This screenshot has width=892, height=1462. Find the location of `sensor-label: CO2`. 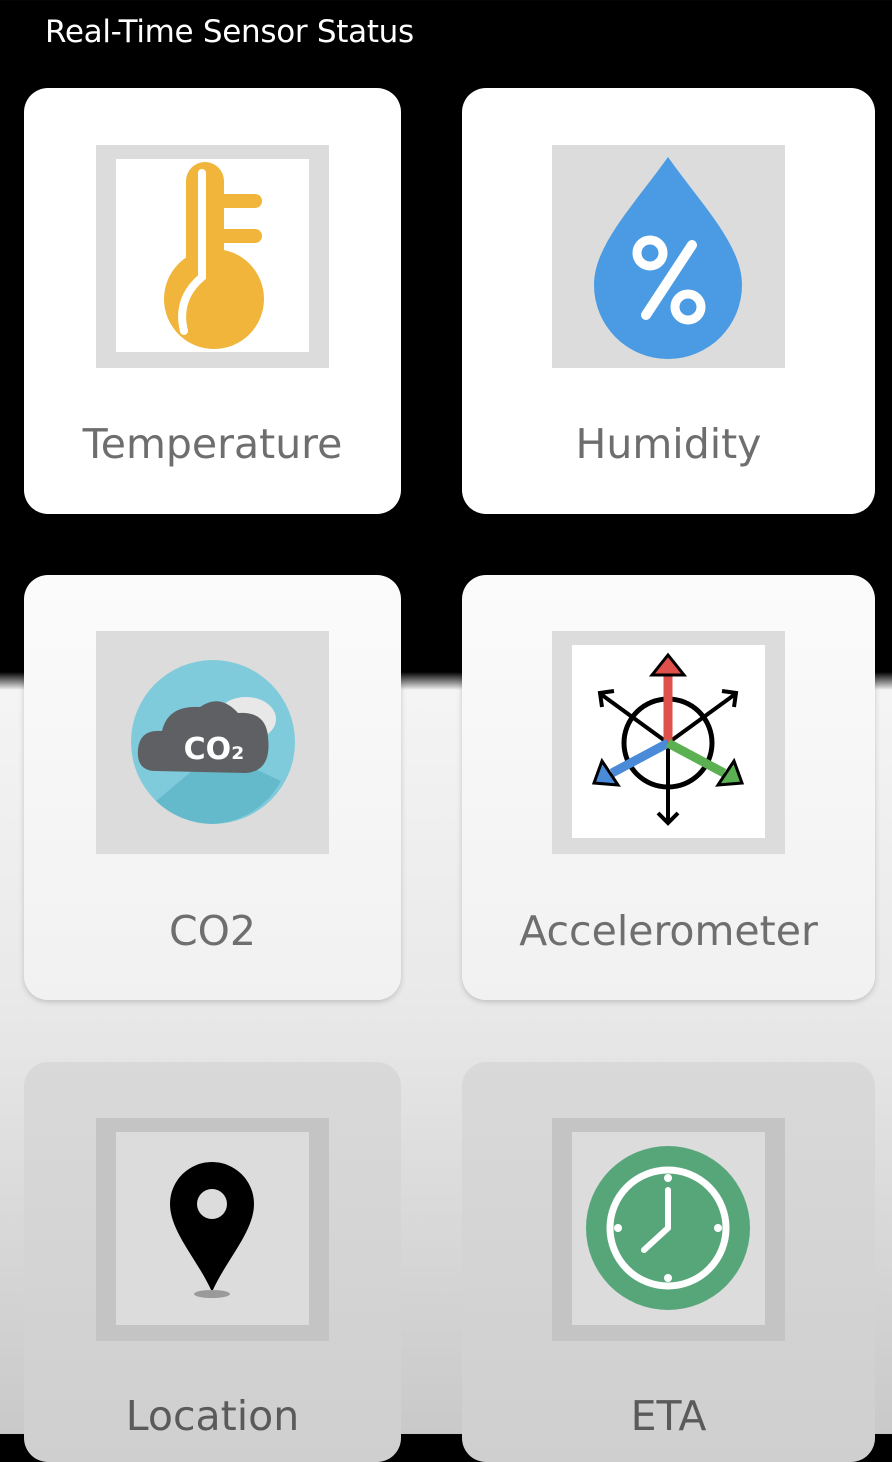

sensor-label: CO2 is located at coordinates (212, 931).